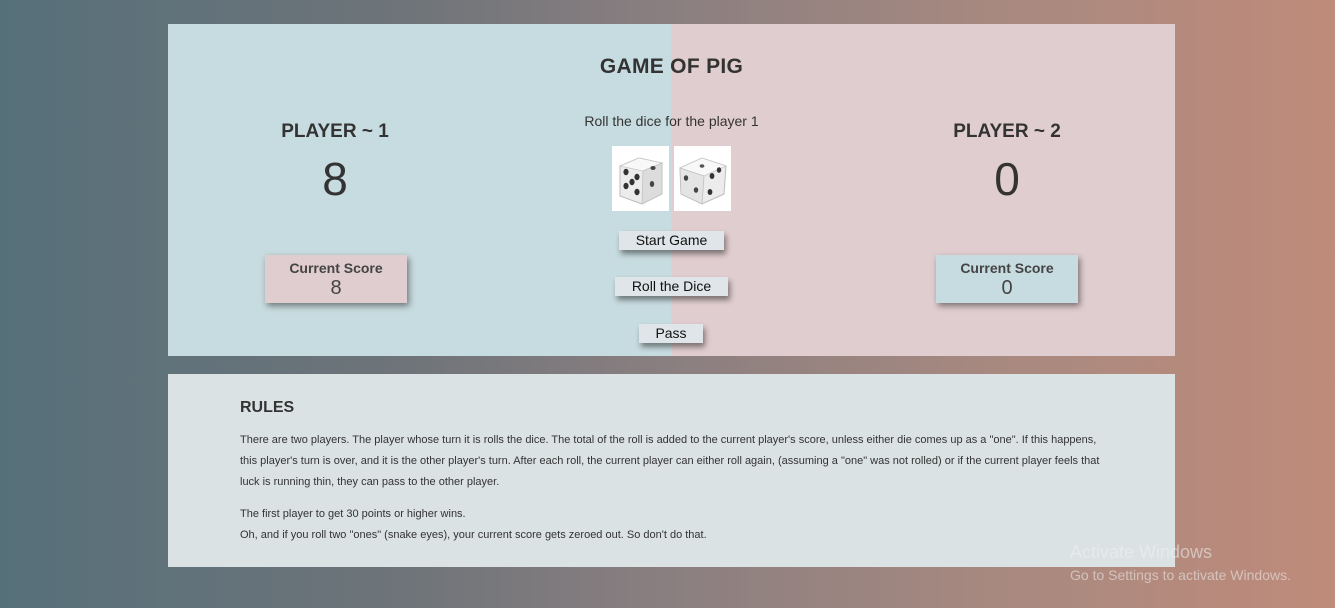 This screenshot has height=608, width=1335. Describe the element at coordinates (671, 240) in the screenshot. I see `start-game-button: Start Game` at that location.